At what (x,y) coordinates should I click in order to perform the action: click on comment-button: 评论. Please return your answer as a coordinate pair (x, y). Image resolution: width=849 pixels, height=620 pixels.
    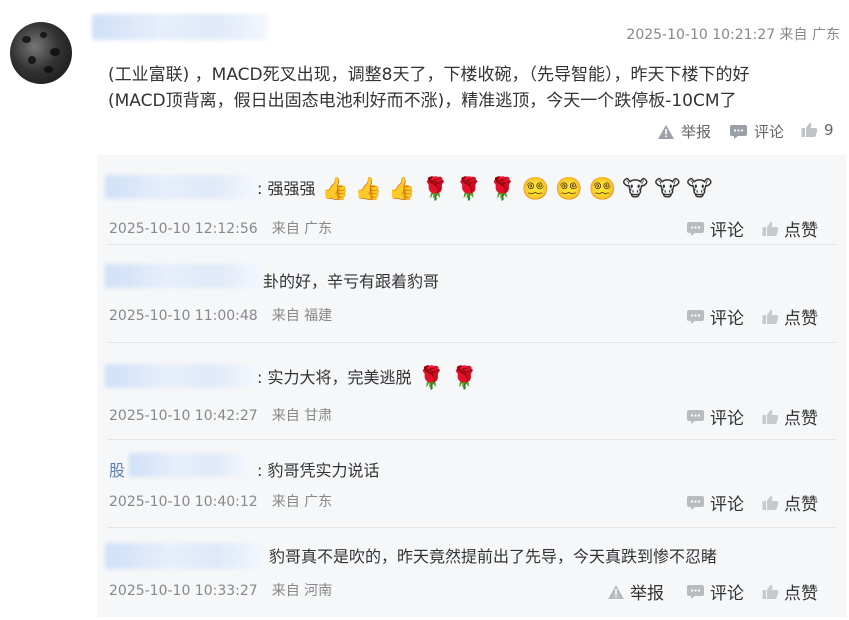
    Looking at the image, I should click on (756, 131).